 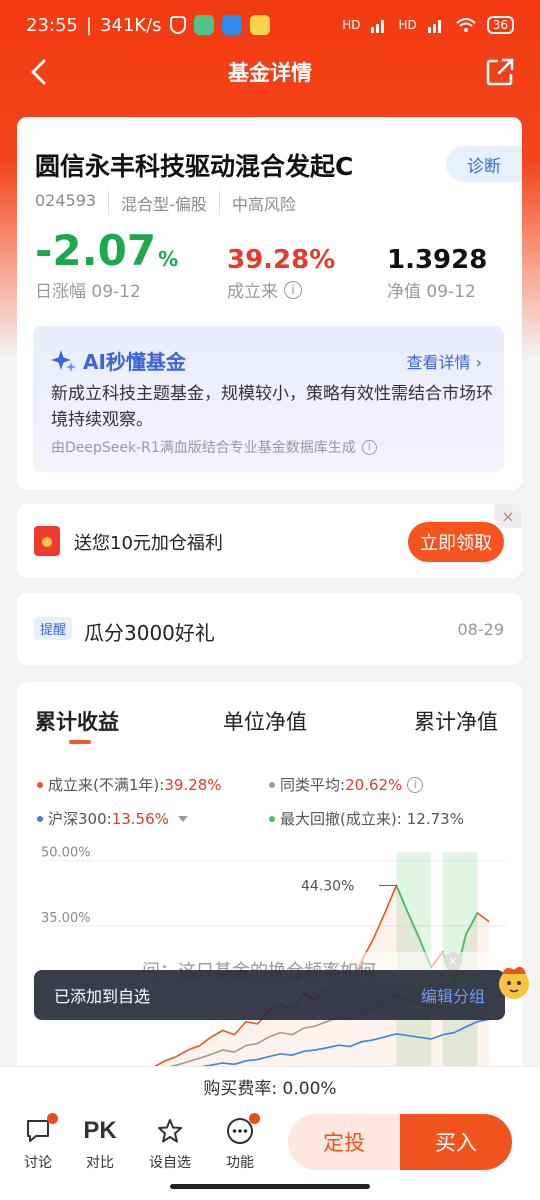 What do you see at coordinates (346, 784) in the screenshot?
I see `legend-peer: 同类平均: 20.62% i` at bounding box center [346, 784].